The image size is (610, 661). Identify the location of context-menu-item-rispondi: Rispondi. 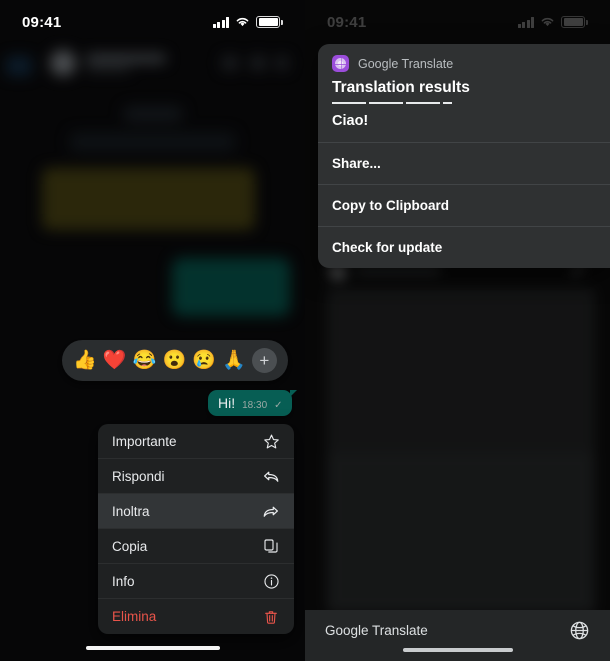
(196, 476).